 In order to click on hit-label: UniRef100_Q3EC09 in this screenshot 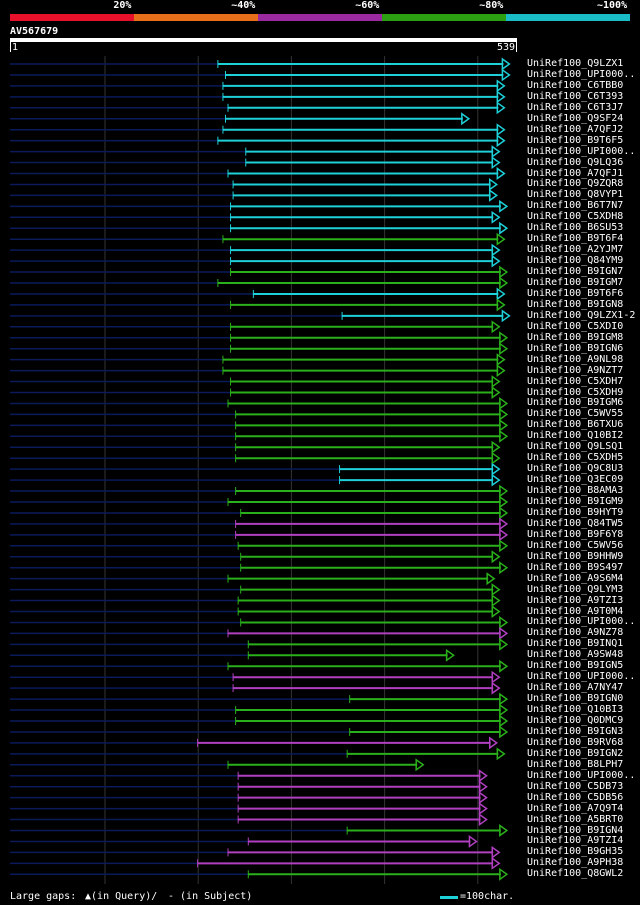, I will do `click(575, 479)`.